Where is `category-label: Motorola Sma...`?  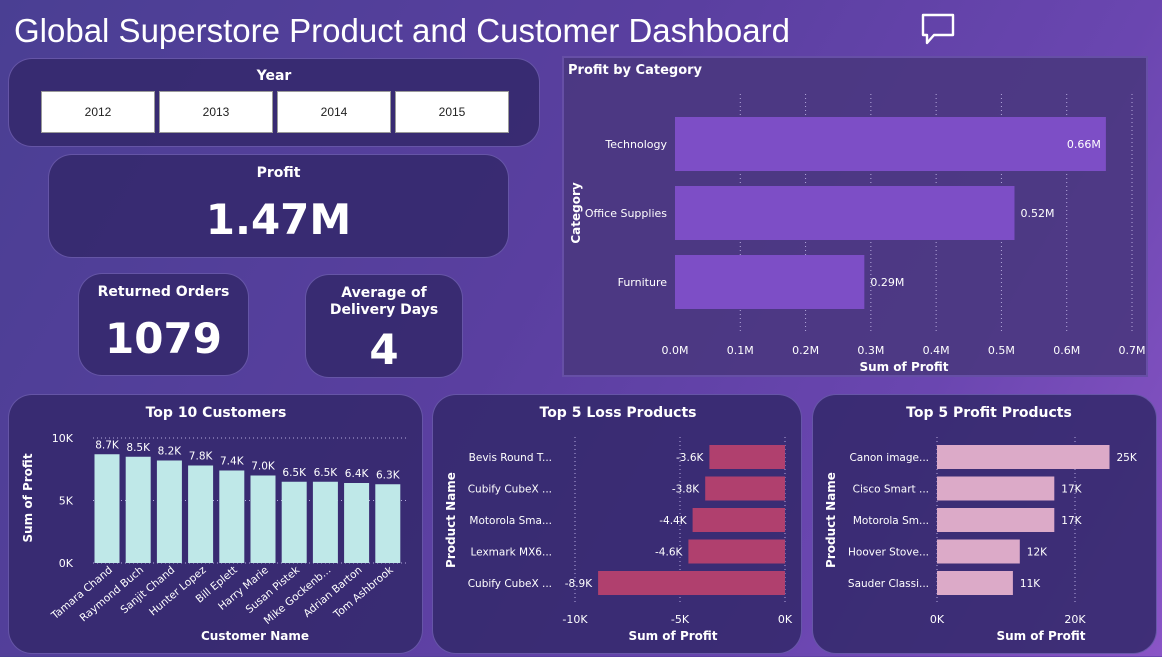 category-label: Motorola Sma... is located at coordinates (510, 521).